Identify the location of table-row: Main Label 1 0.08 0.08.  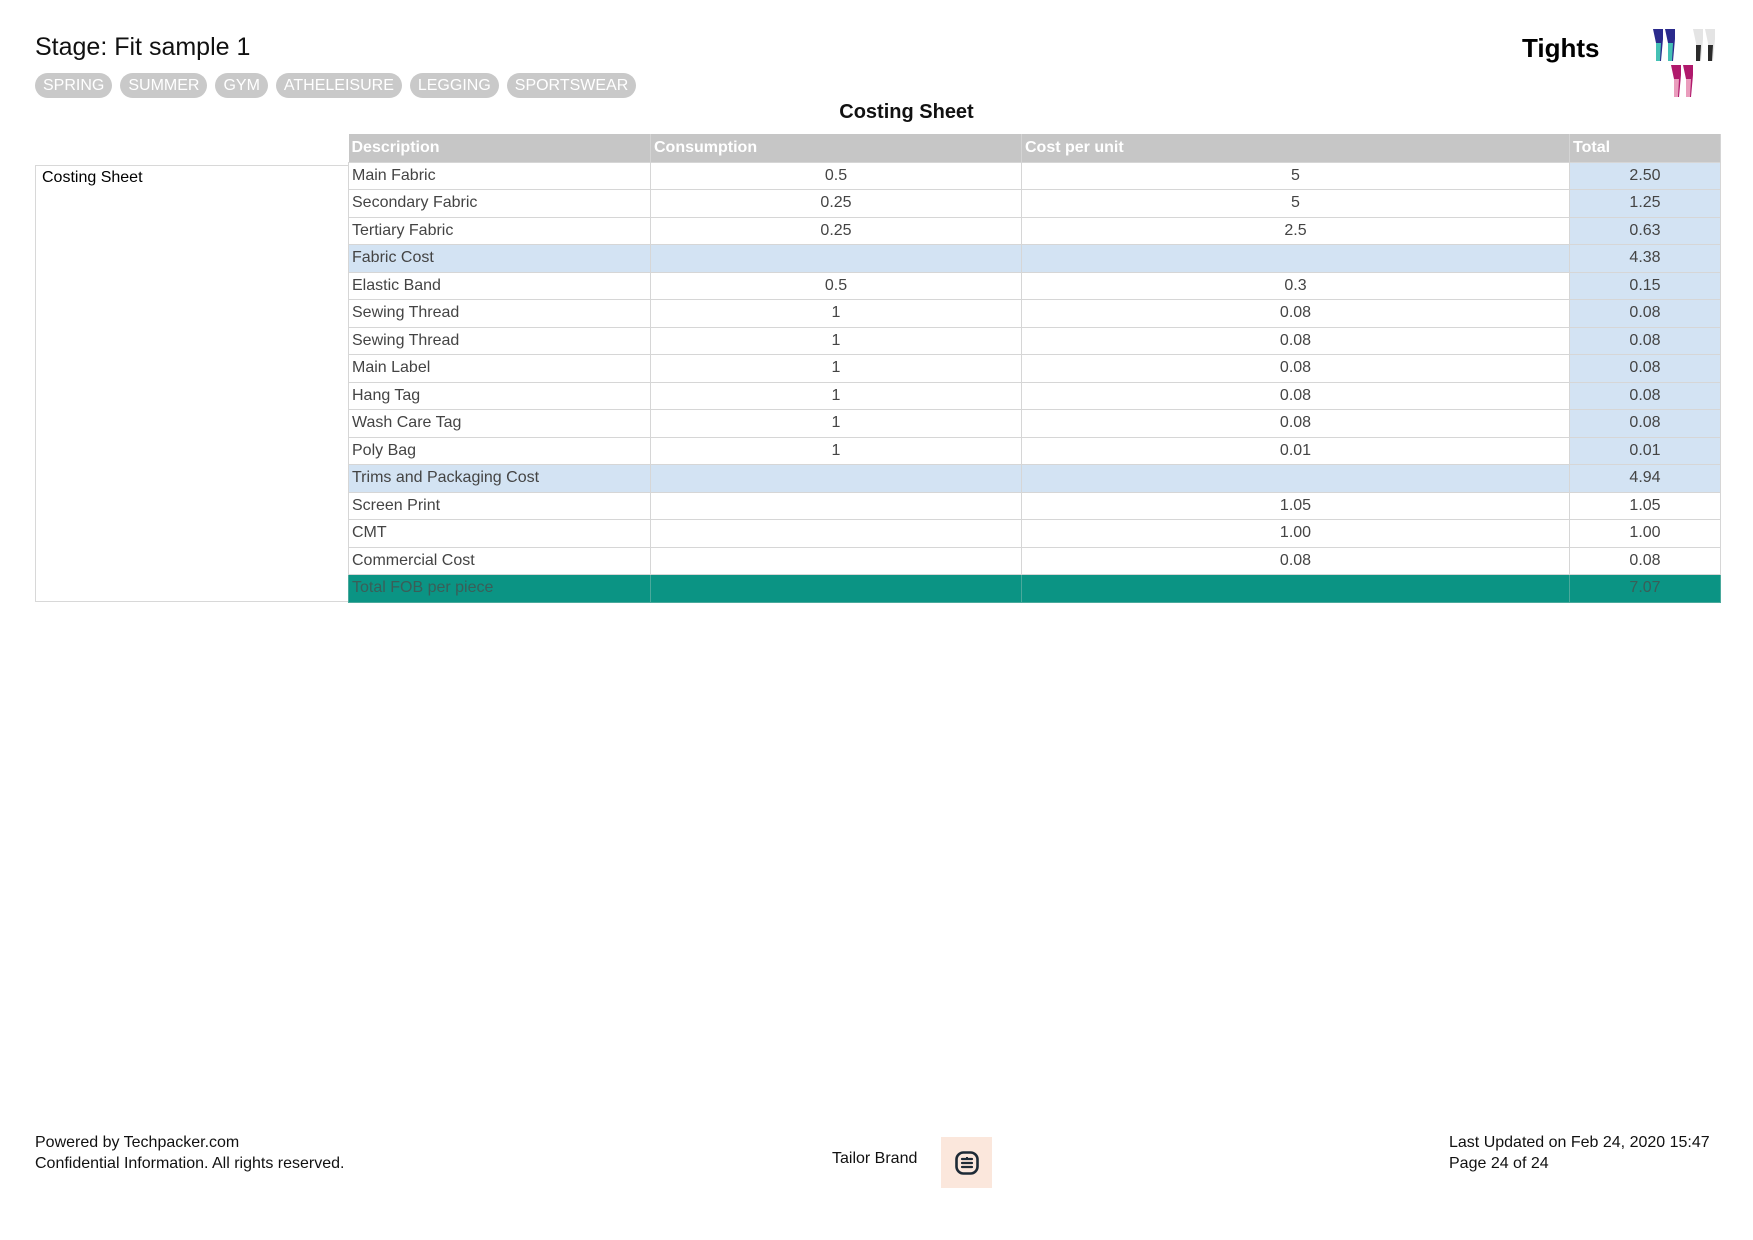
(1034, 368).